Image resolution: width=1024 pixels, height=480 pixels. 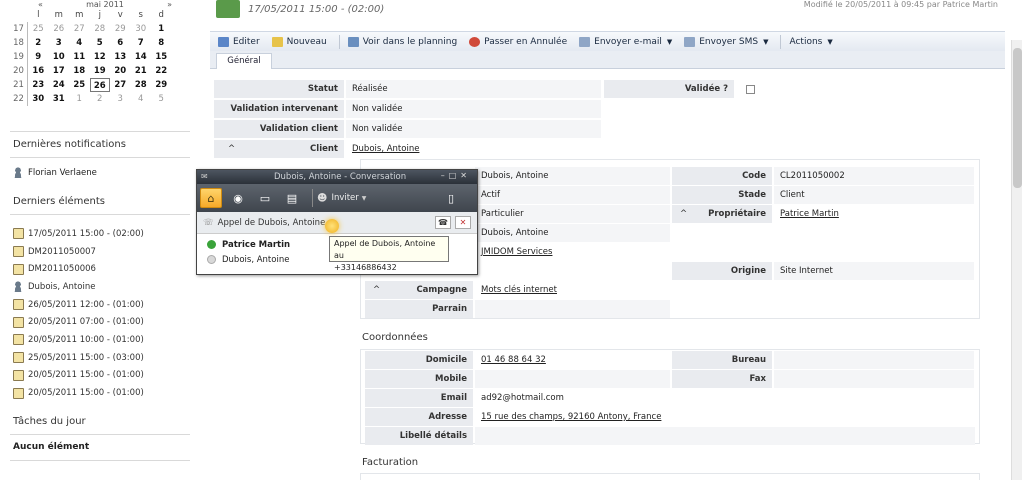 I want to click on adresse-link: 15 rue des champs, 92160 Antony, France, so click(x=725, y=417).